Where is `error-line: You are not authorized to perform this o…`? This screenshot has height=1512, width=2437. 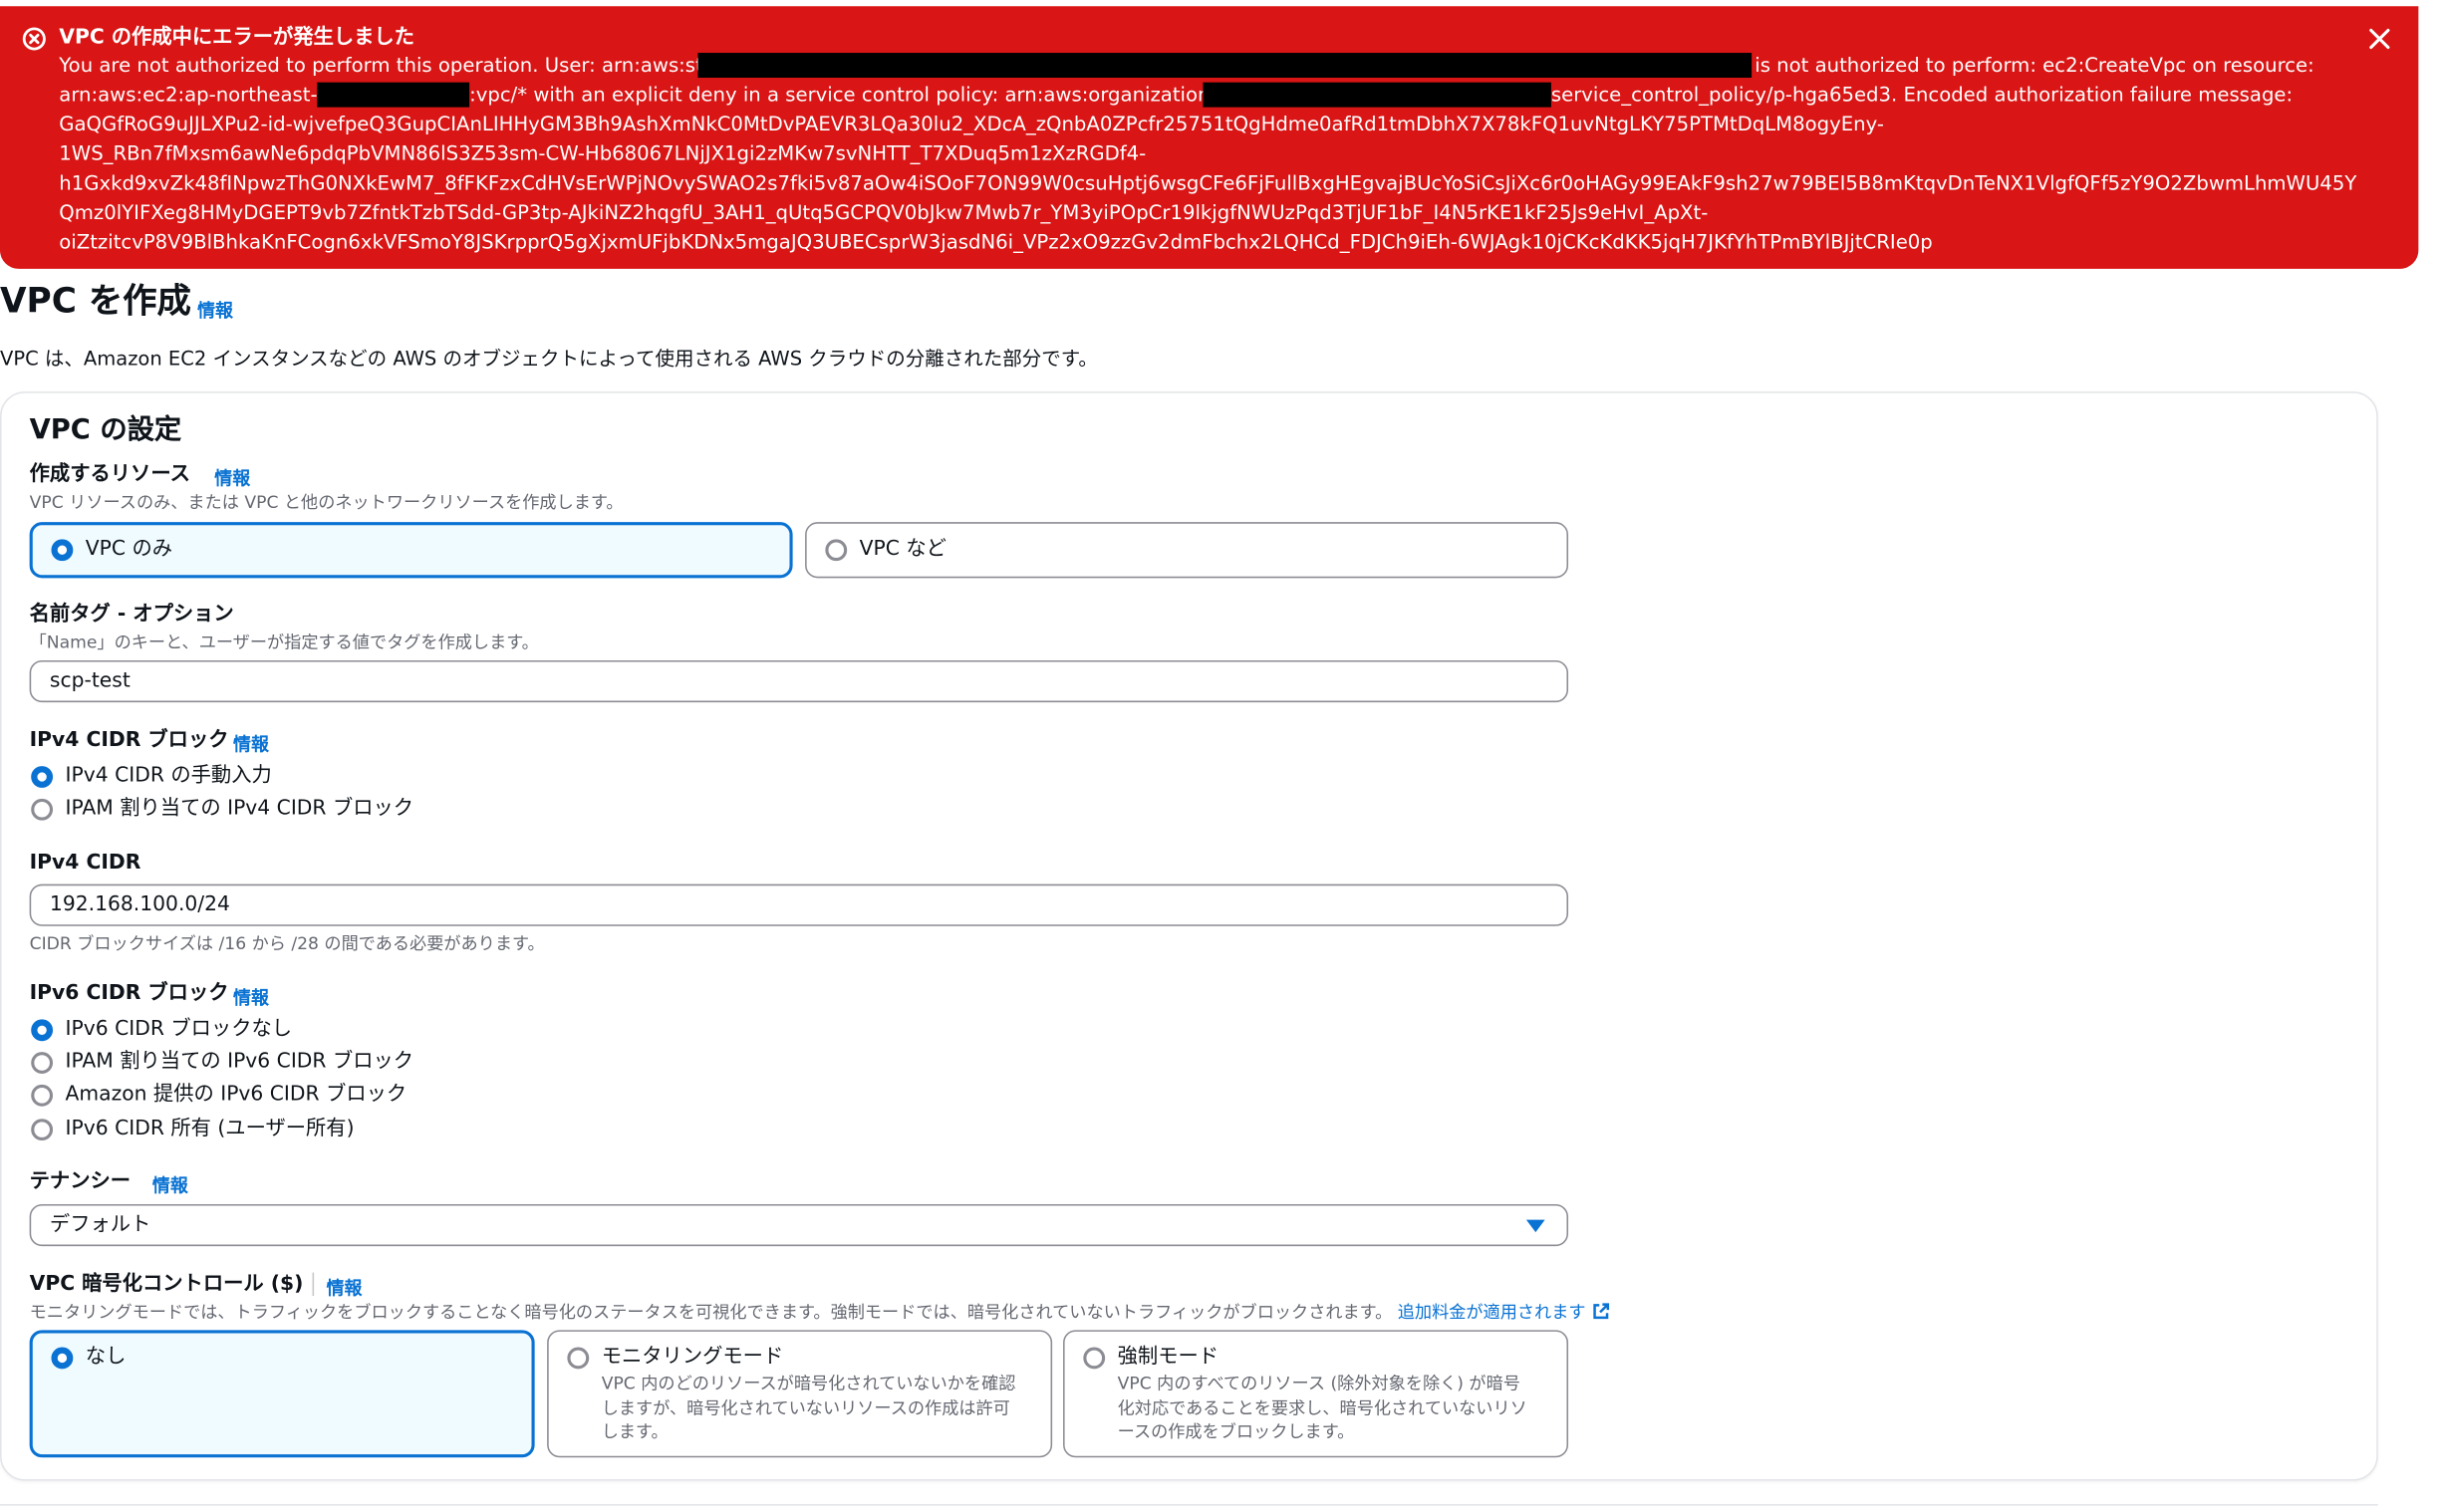 error-line: You are not authorized to perform this o… is located at coordinates (390, 65).